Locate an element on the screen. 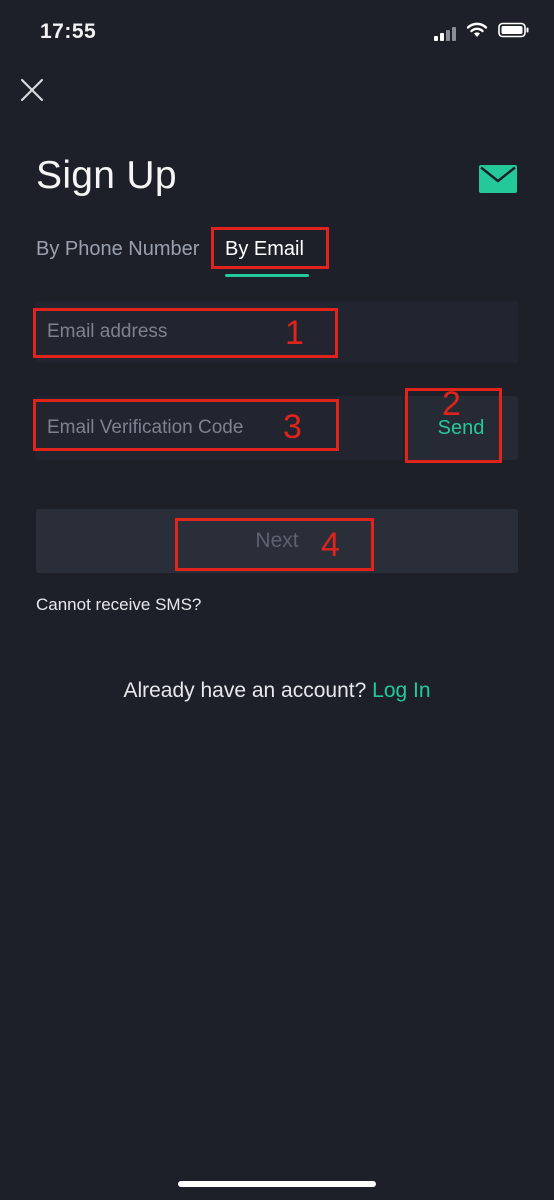 The width and height of the screenshot is (554, 1200). mail-button is located at coordinates (498, 179).